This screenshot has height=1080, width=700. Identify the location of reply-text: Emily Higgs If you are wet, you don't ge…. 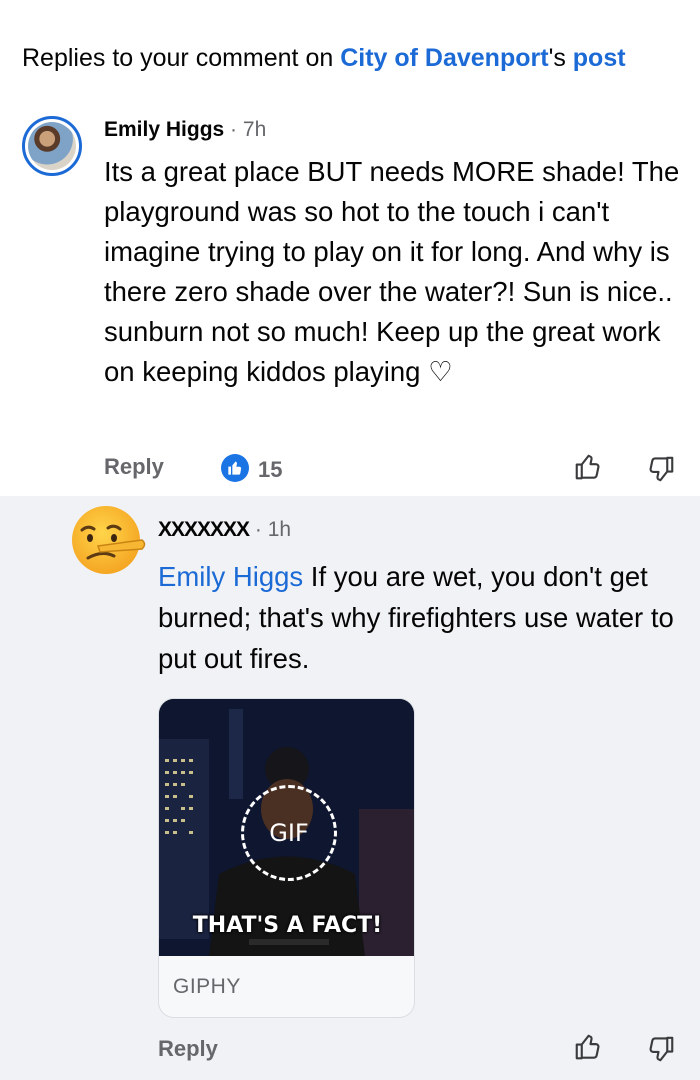
(428, 617).